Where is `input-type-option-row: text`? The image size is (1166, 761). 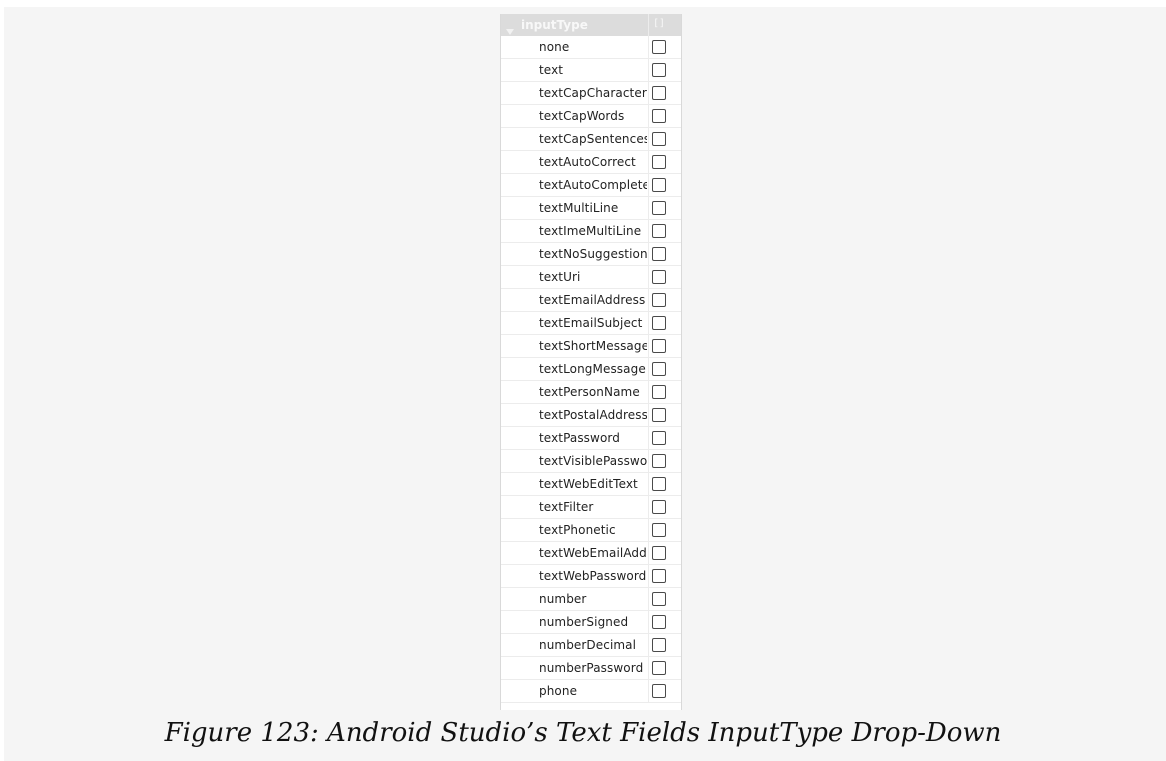
input-type-option-row: text is located at coordinates (591, 70).